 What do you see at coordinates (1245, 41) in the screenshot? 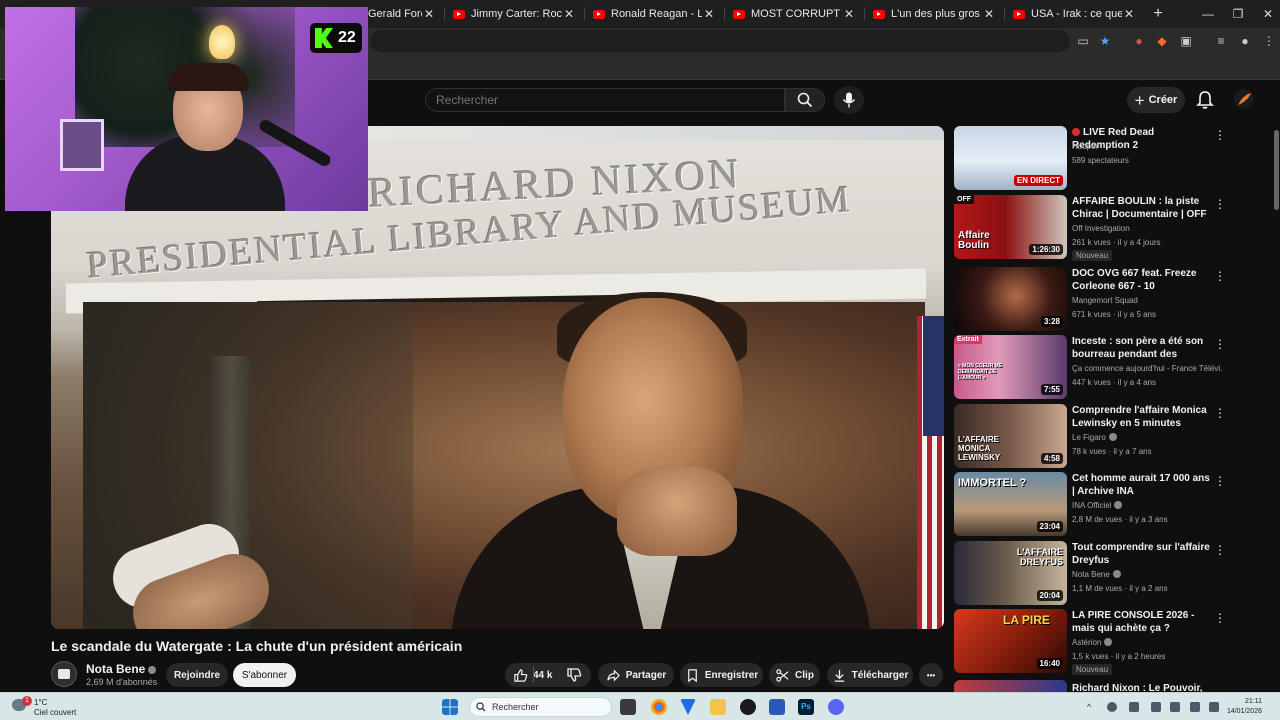
I see `profile-icon: ●` at bounding box center [1245, 41].